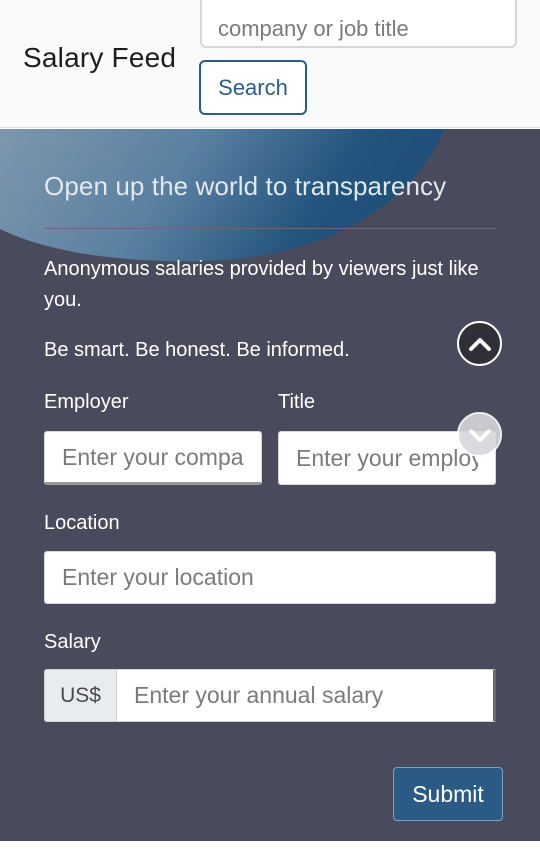 The width and height of the screenshot is (540, 854). I want to click on panel-tagline: Be smart. Be honest. Be informed., so click(197, 350).